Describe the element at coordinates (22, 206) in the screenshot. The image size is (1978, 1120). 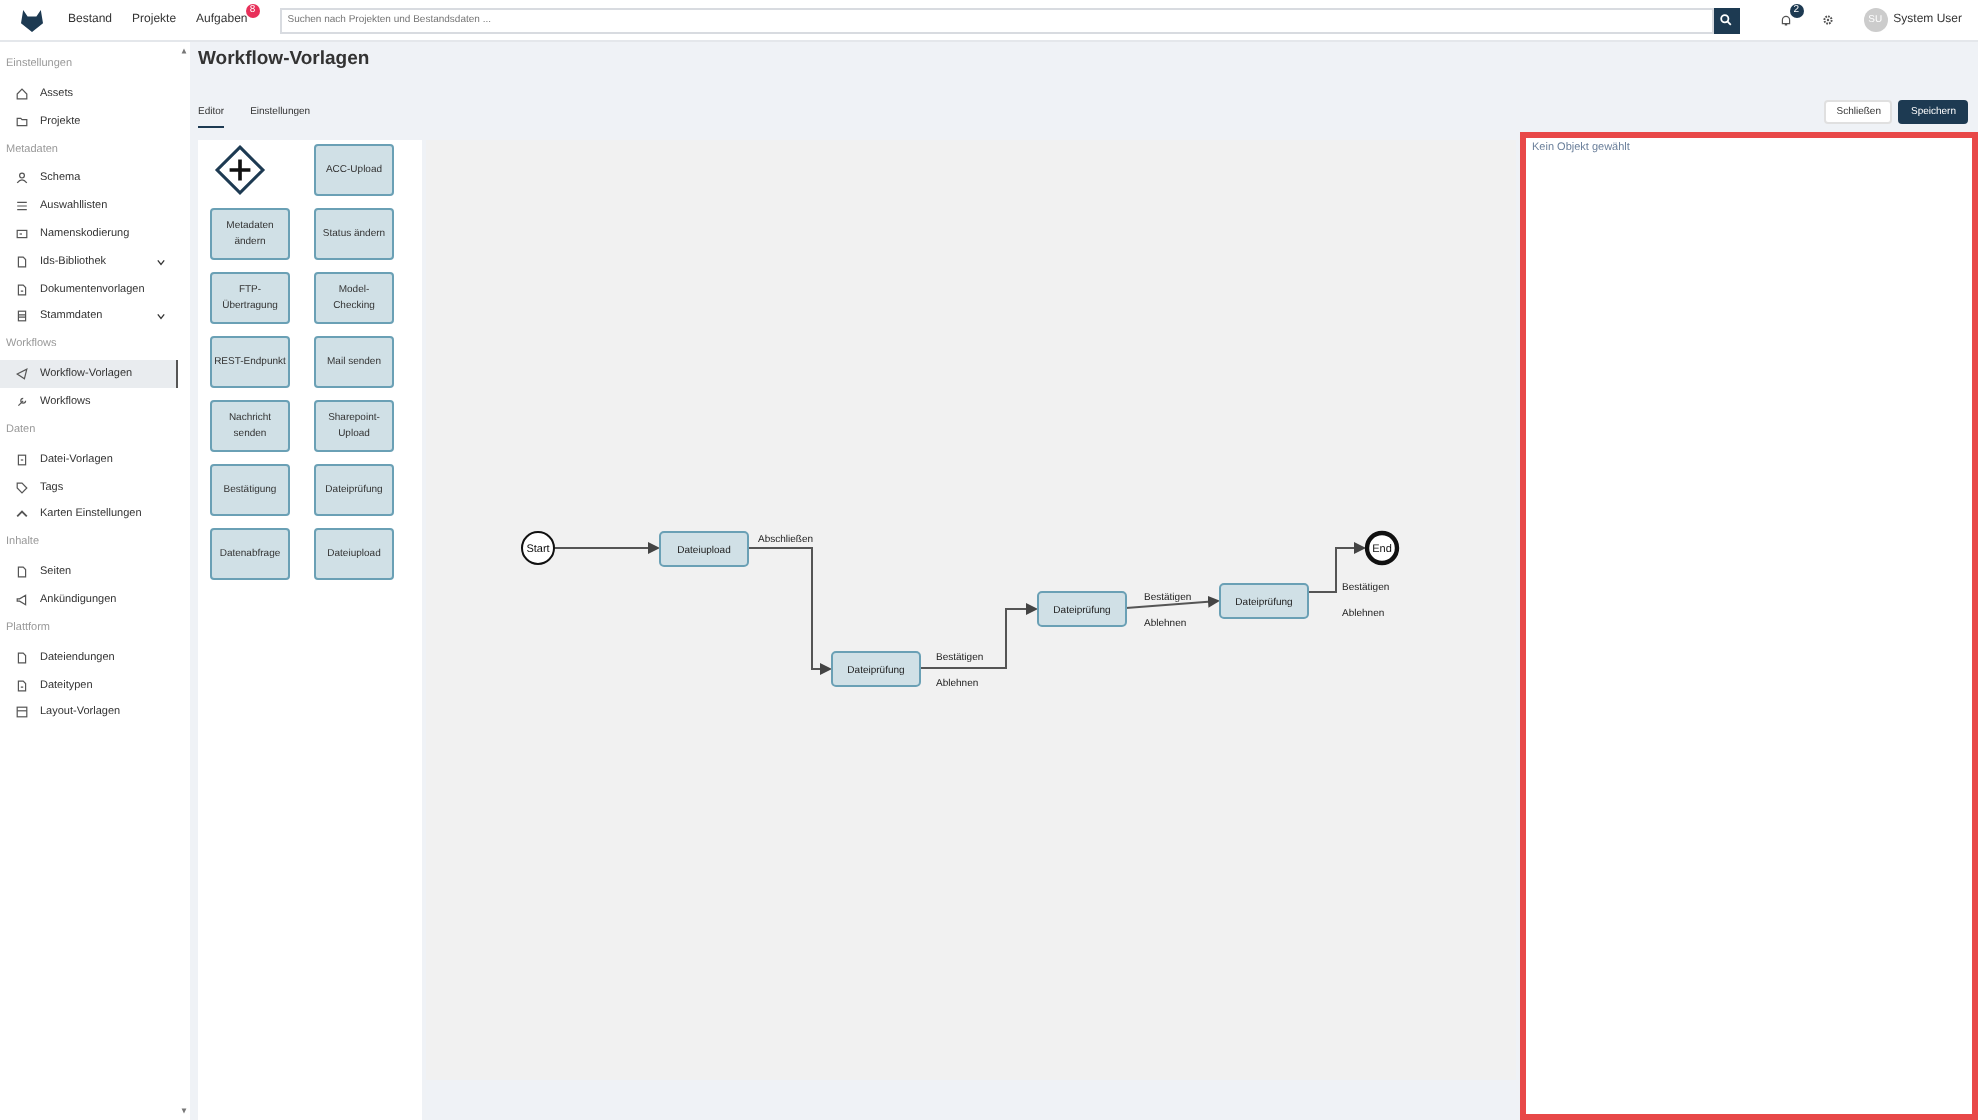
I see `list-icon` at that location.